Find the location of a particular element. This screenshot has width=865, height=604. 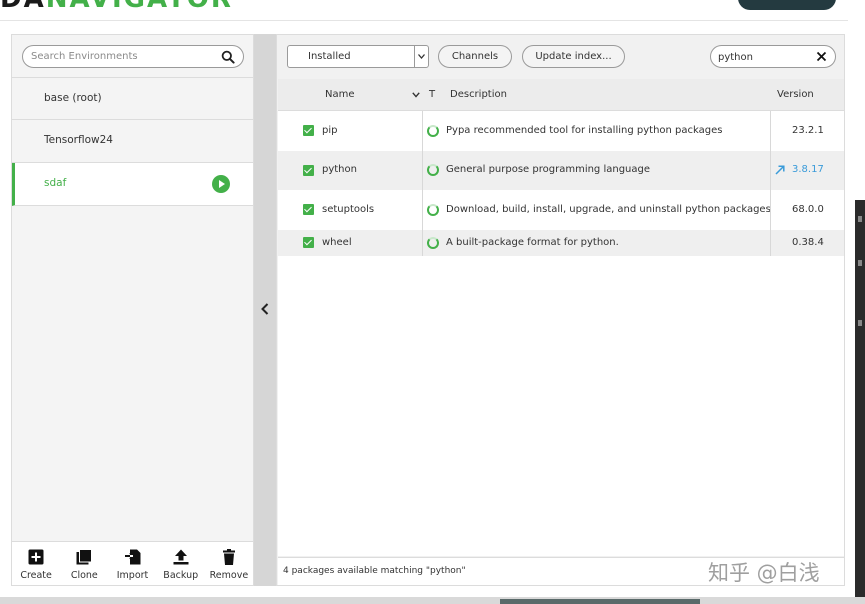

backup-button: Backup is located at coordinates (181, 563).